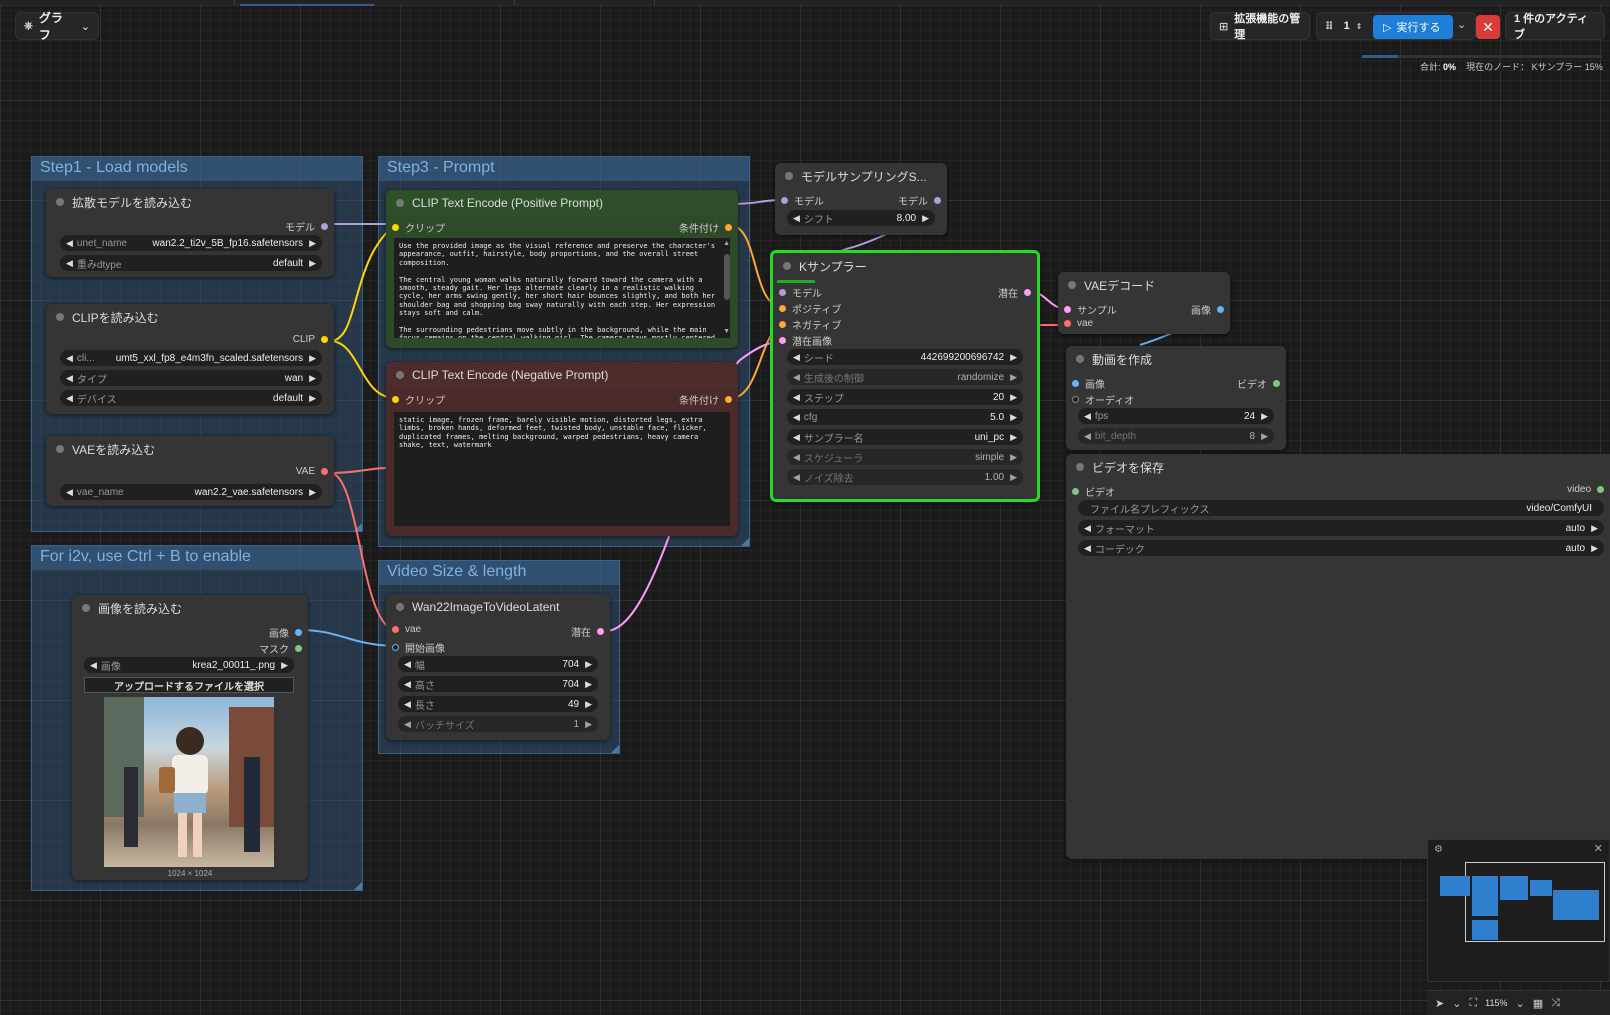 The image size is (1610, 1015). Describe the element at coordinates (905, 477) in the screenshot. I see `widget-denoise: ◀ ノイズ除去 1.00 ▶` at that location.